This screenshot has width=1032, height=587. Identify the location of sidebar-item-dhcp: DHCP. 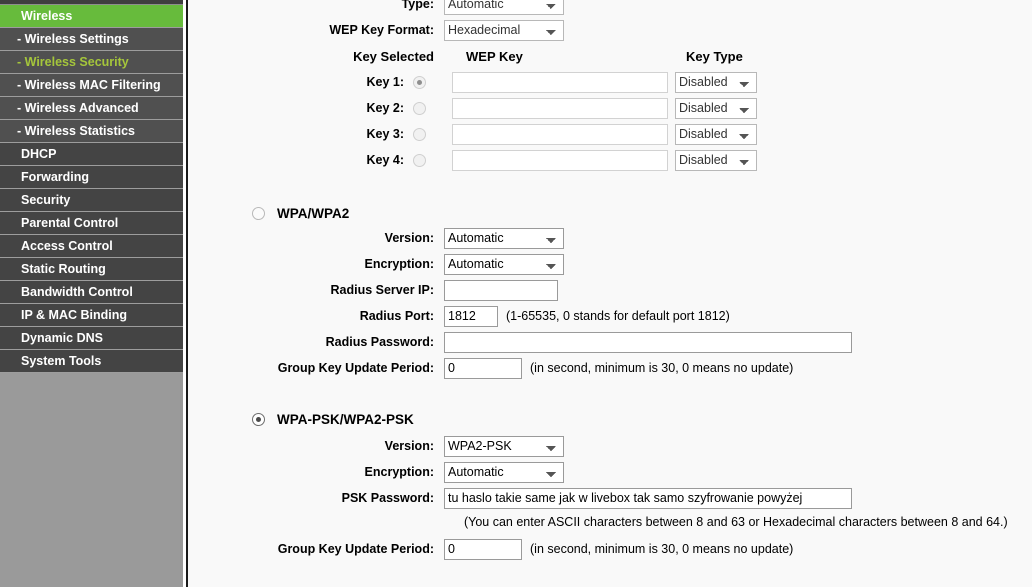
(91, 154).